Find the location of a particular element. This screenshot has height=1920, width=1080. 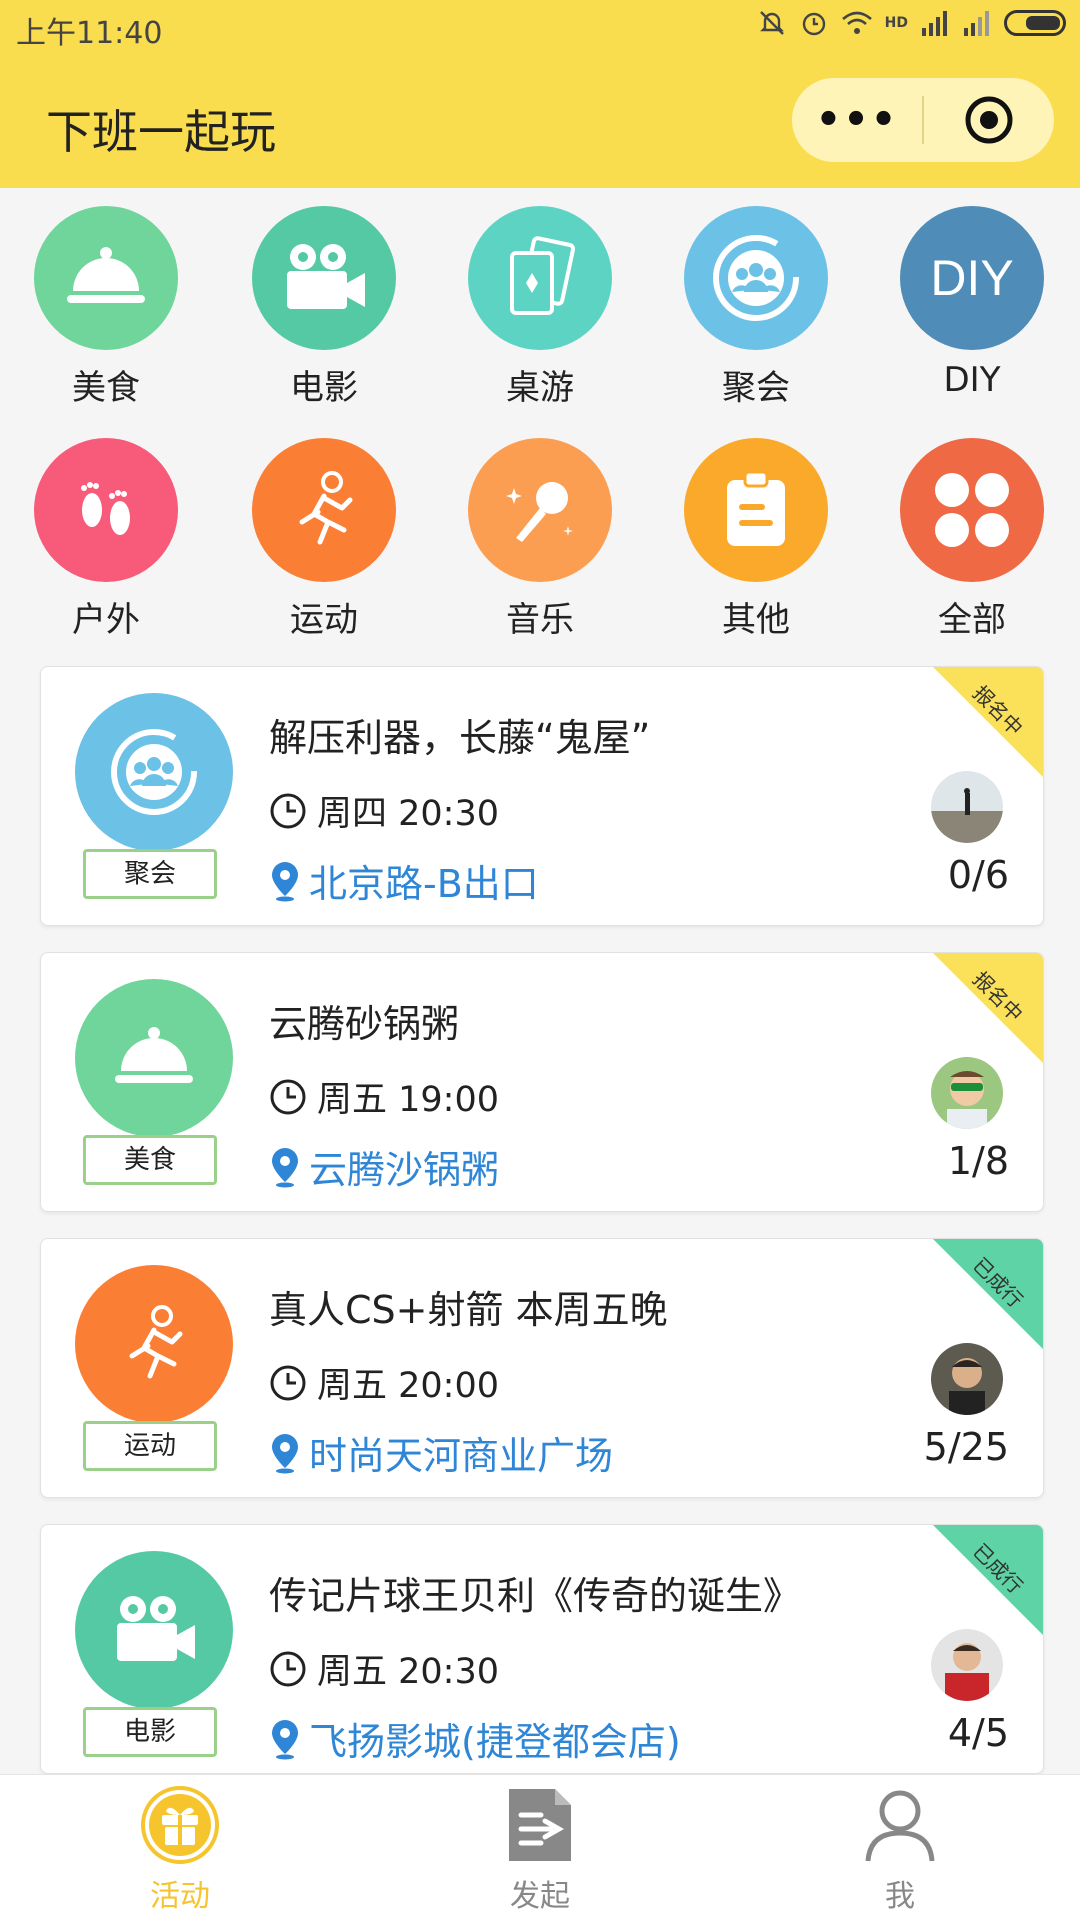

participant-count: 1/8 is located at coordinates (978, 1161).